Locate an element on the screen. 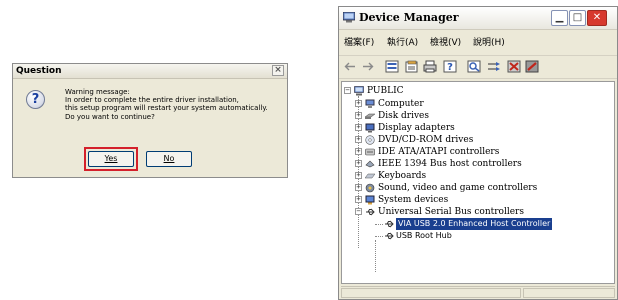 This screenshot has width=618, height=300. menu-bar: 檔案(F) 執行(A) 檢視(V) 說明(H) is located at coordinates (478, 42).